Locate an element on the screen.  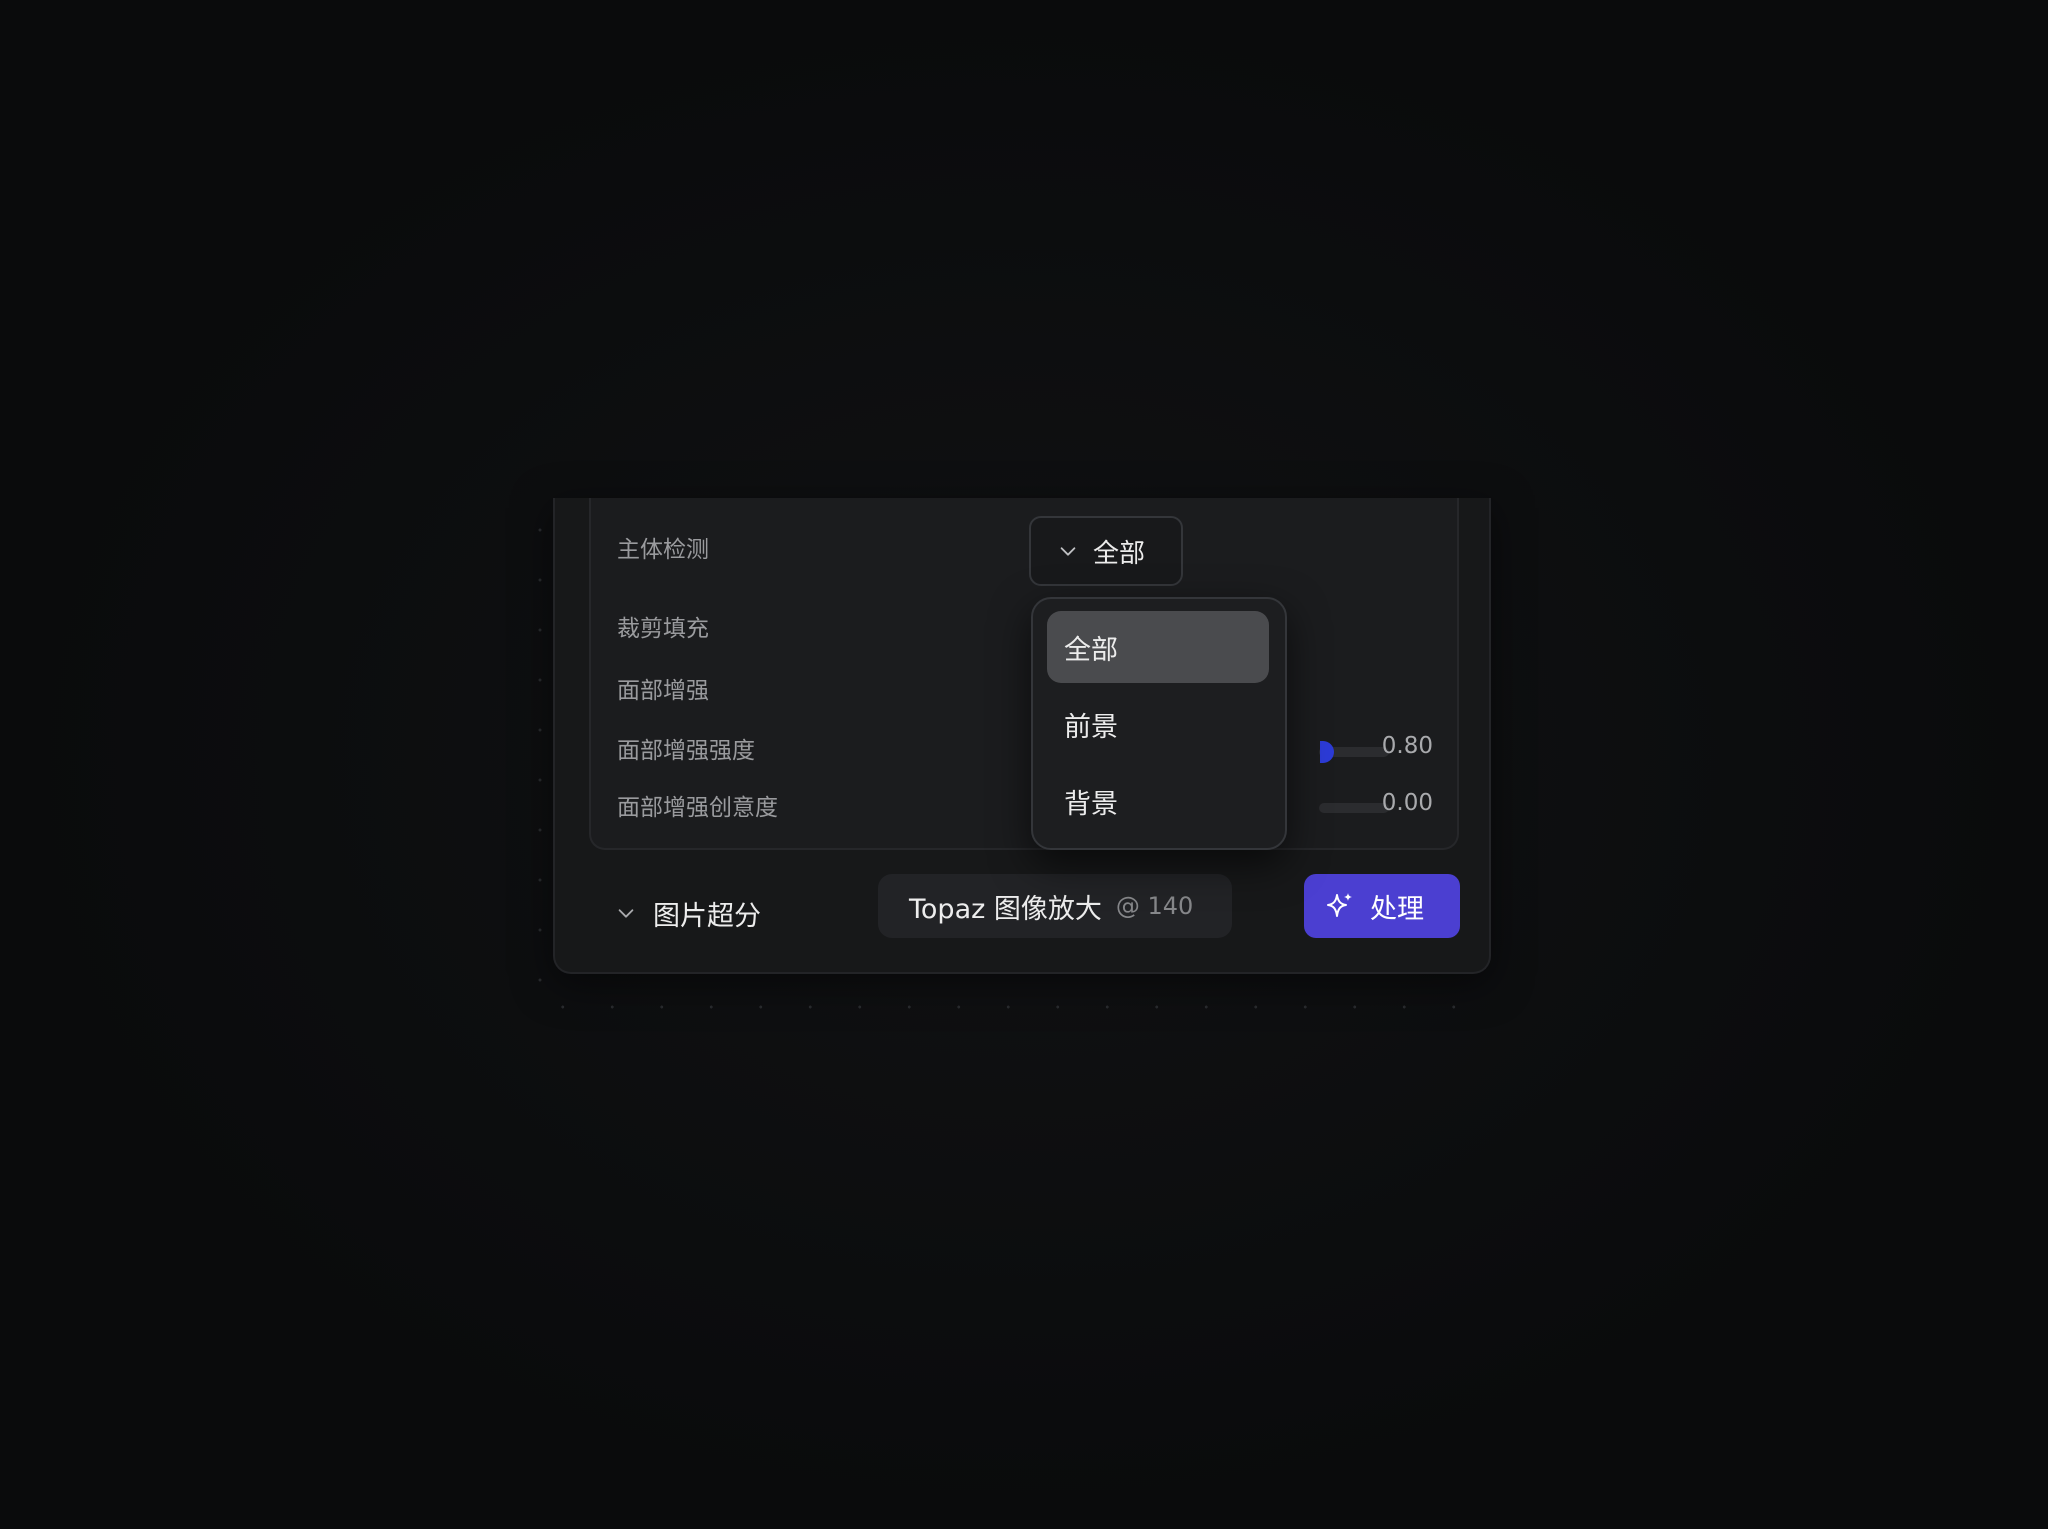
model-selector: Topaz 图像放大 @ 140 is located at coordinates (1055, 906).